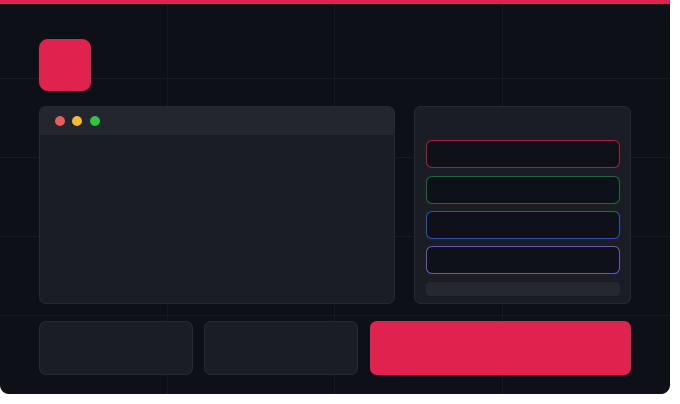 Image resolution: width=680 pixels, height=404 pixels. What do you see at coordinates (523, 225) in the screenshot?
I see `option-slot-blue` at bounding box center [523, 225].